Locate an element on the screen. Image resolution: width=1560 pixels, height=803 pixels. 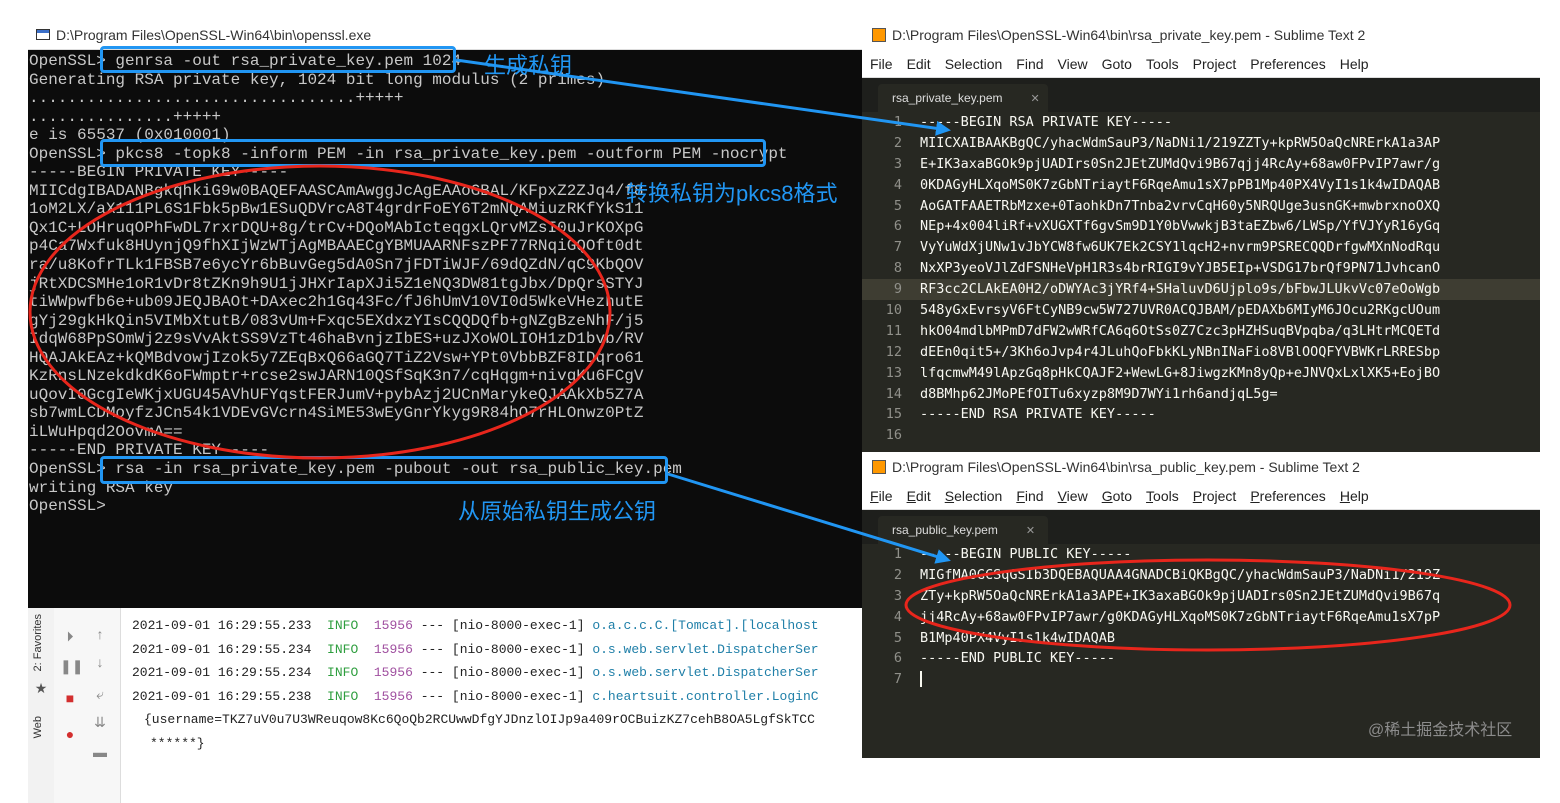
red-ellipse-pkcs8-key is located at coordinates (320, 312).